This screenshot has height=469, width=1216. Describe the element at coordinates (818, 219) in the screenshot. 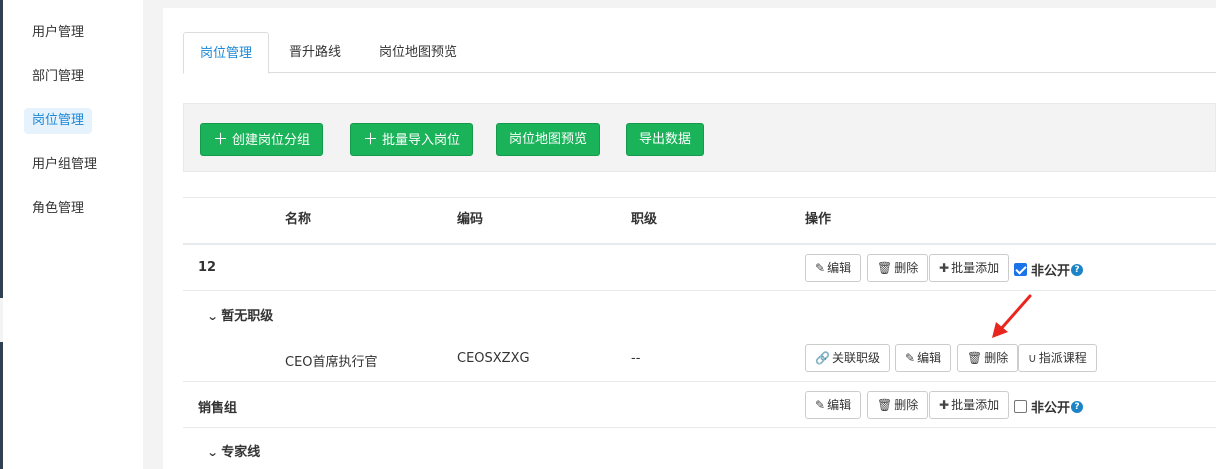

I see `header-actions: 操作` at that location.